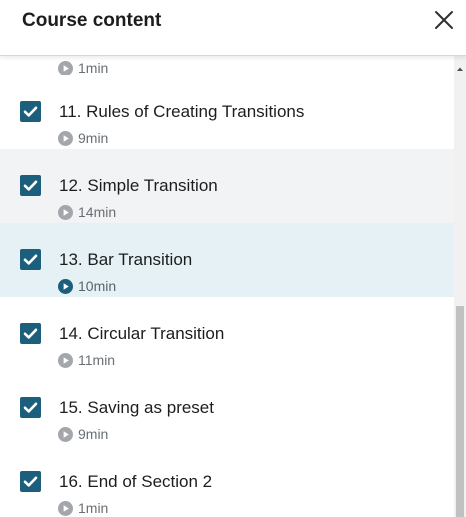  I want to click on panel-header: Course content, so click(233, 28).